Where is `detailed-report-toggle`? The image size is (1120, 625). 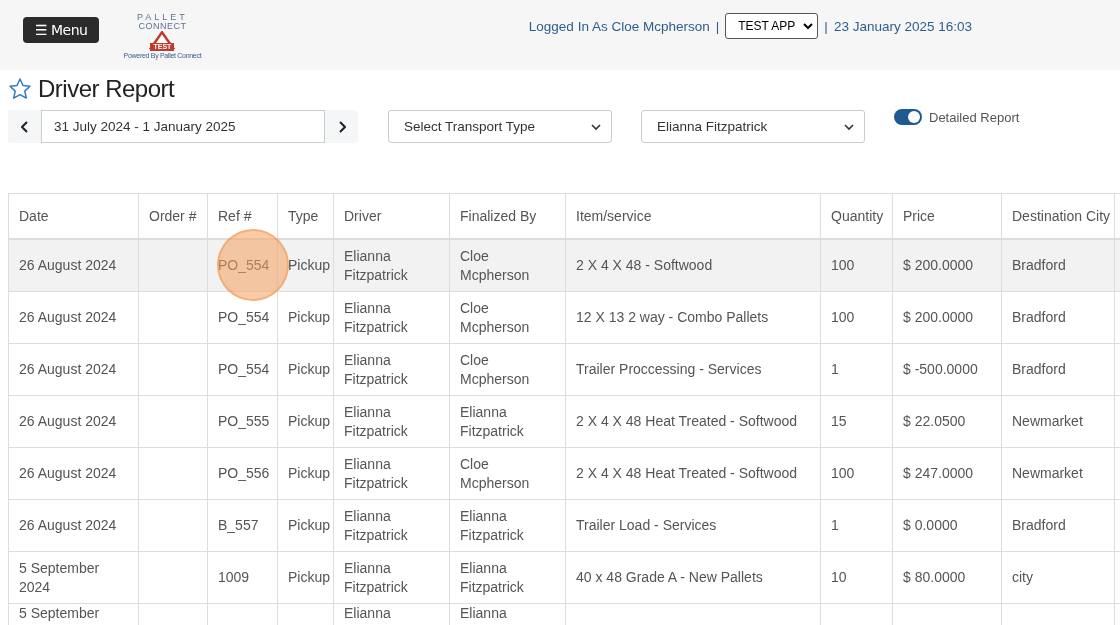 detailed-report-toggle is located at coordinates (908, 117).